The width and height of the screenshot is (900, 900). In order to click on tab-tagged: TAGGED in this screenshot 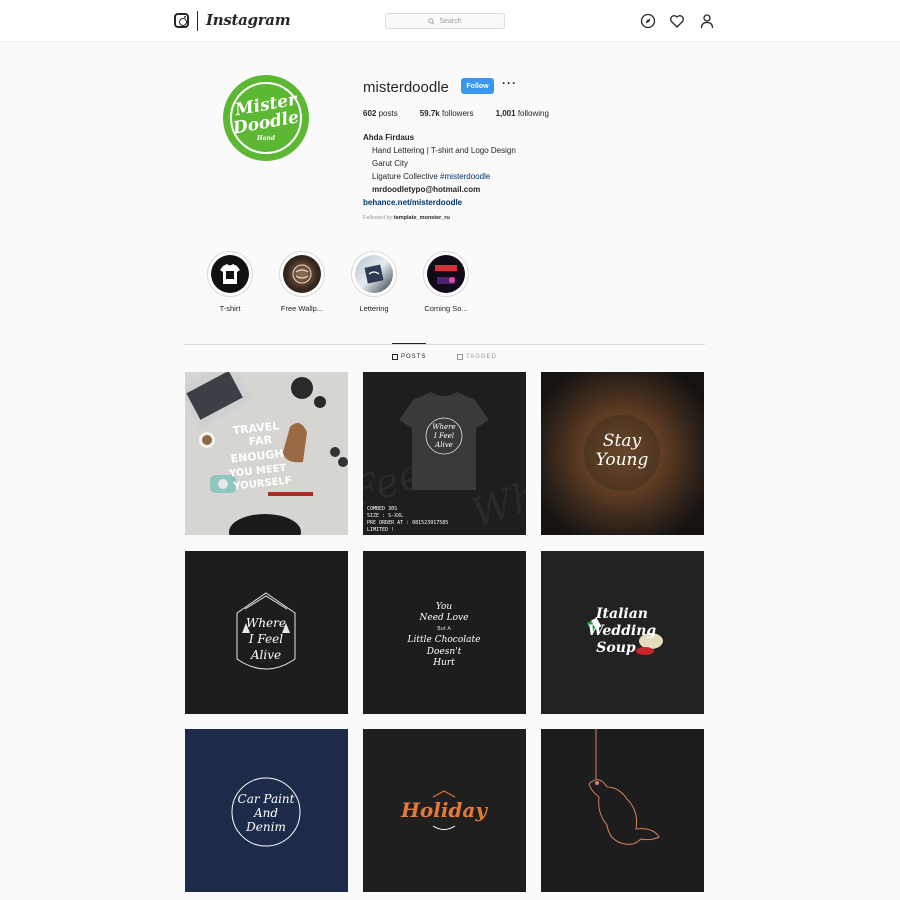, I will do `click(477, 357)`.